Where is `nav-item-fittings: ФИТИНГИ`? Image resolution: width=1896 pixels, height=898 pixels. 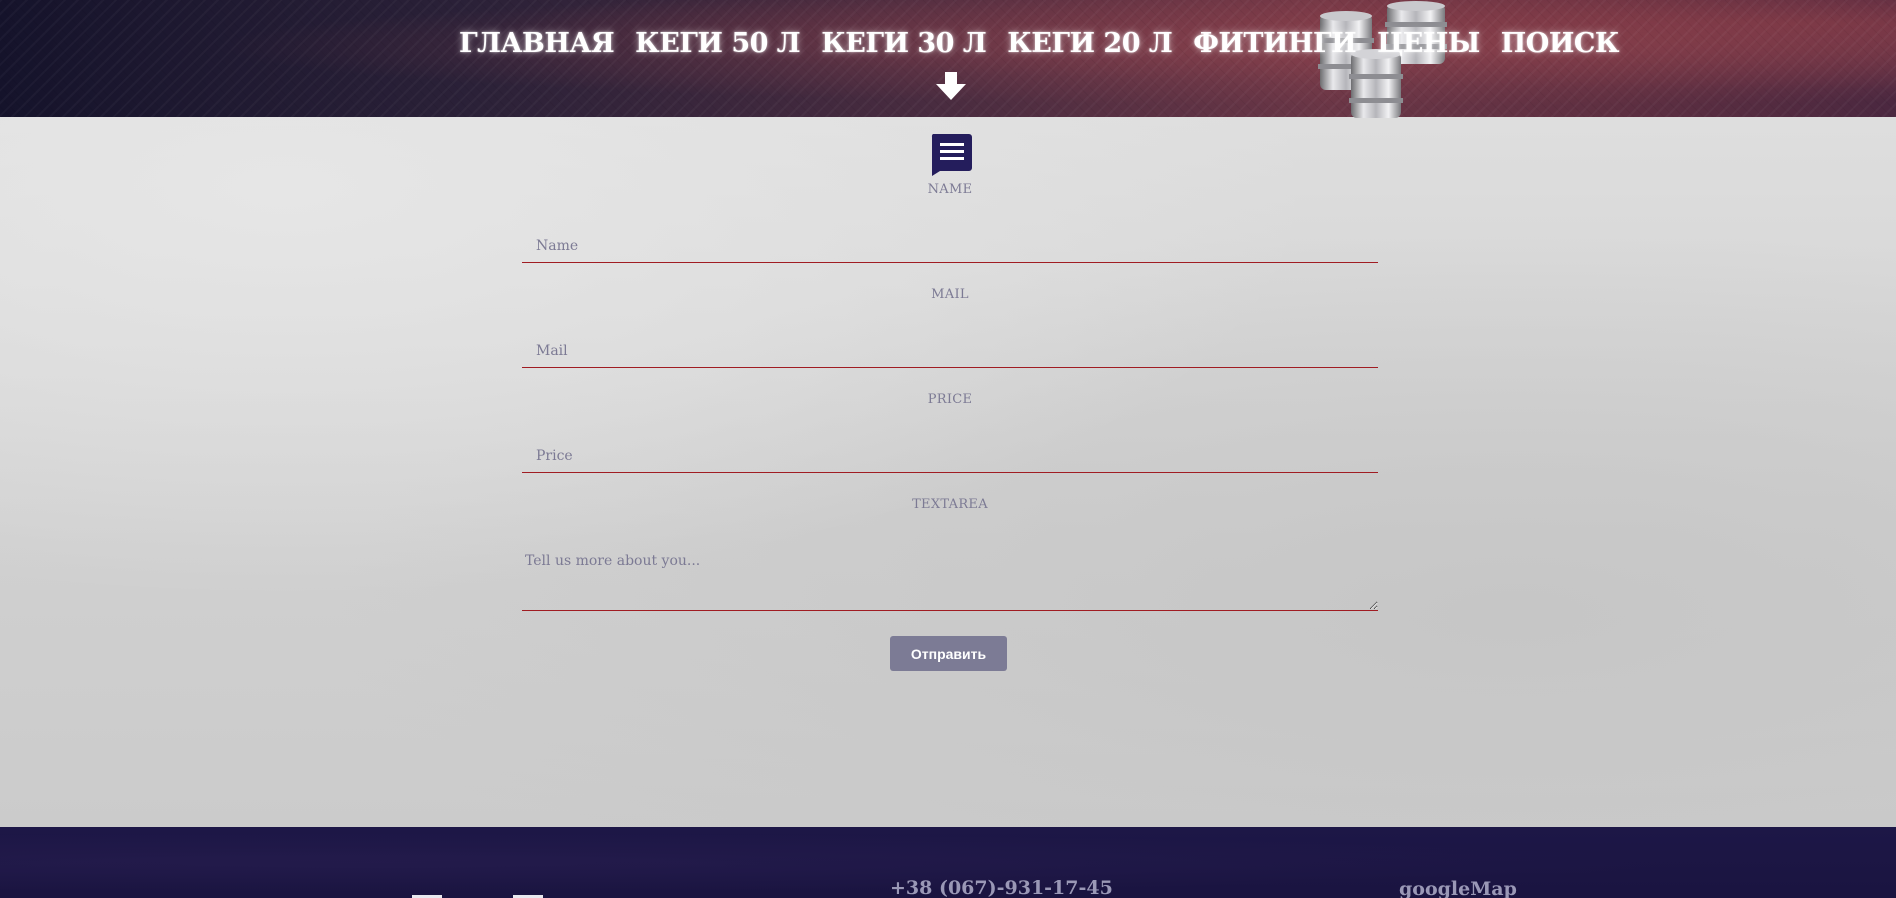
nav-item-fittings: ФИТИНГИ is located at coordinates (1274, 44).